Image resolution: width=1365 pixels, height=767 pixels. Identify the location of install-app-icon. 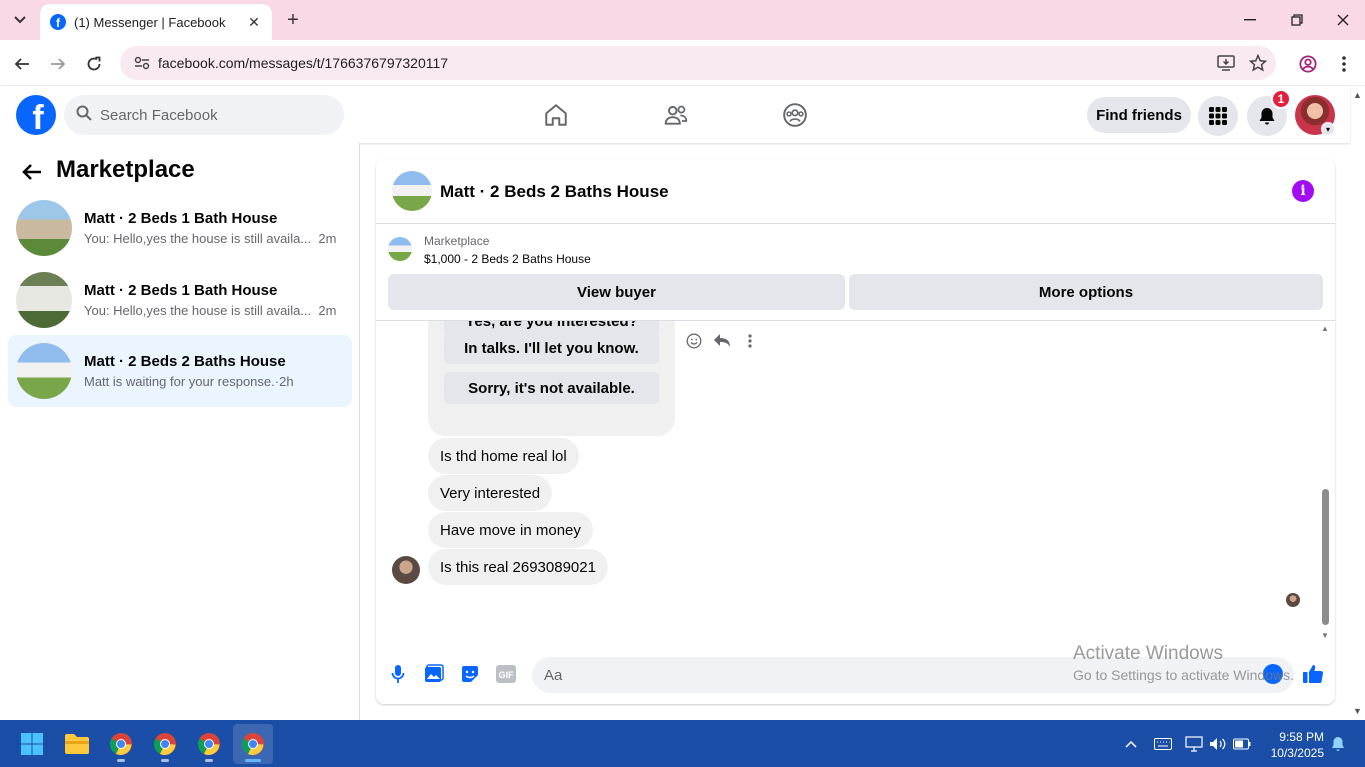
(1226, 63).